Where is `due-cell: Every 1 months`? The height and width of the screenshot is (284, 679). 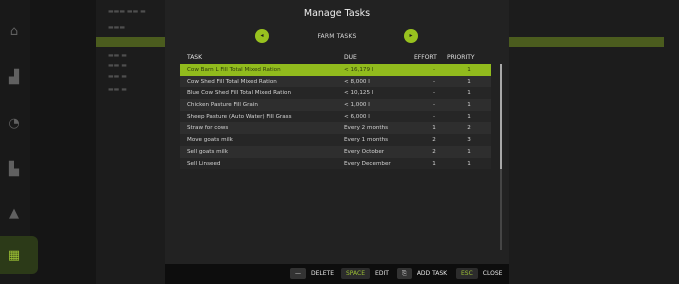
due-cell: Every 1 months is located at coordinates (366, 140).